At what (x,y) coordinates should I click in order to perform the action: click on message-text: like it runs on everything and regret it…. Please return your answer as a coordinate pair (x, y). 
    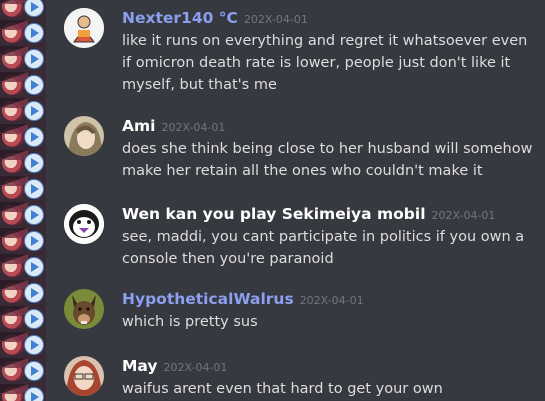
    Looking at the image, I should click on (325, 63).